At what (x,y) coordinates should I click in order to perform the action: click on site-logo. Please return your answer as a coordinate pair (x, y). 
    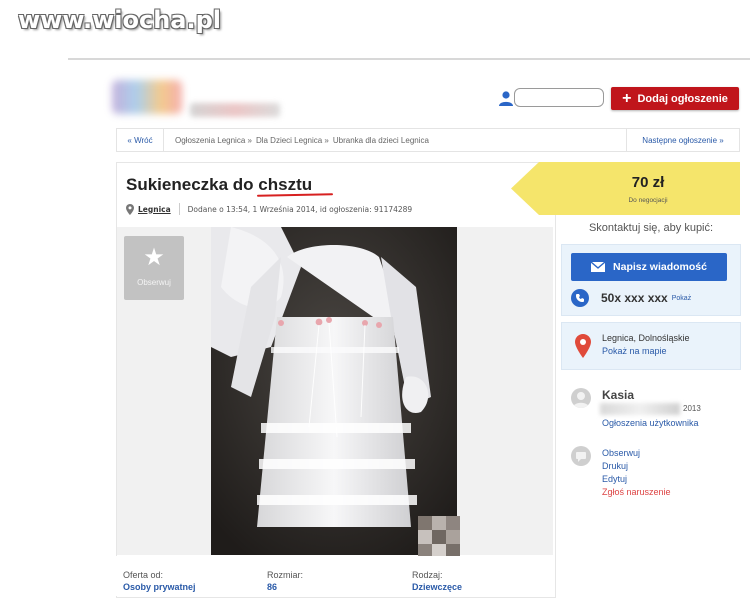
    Looking at the image, I should click on (147, 97).